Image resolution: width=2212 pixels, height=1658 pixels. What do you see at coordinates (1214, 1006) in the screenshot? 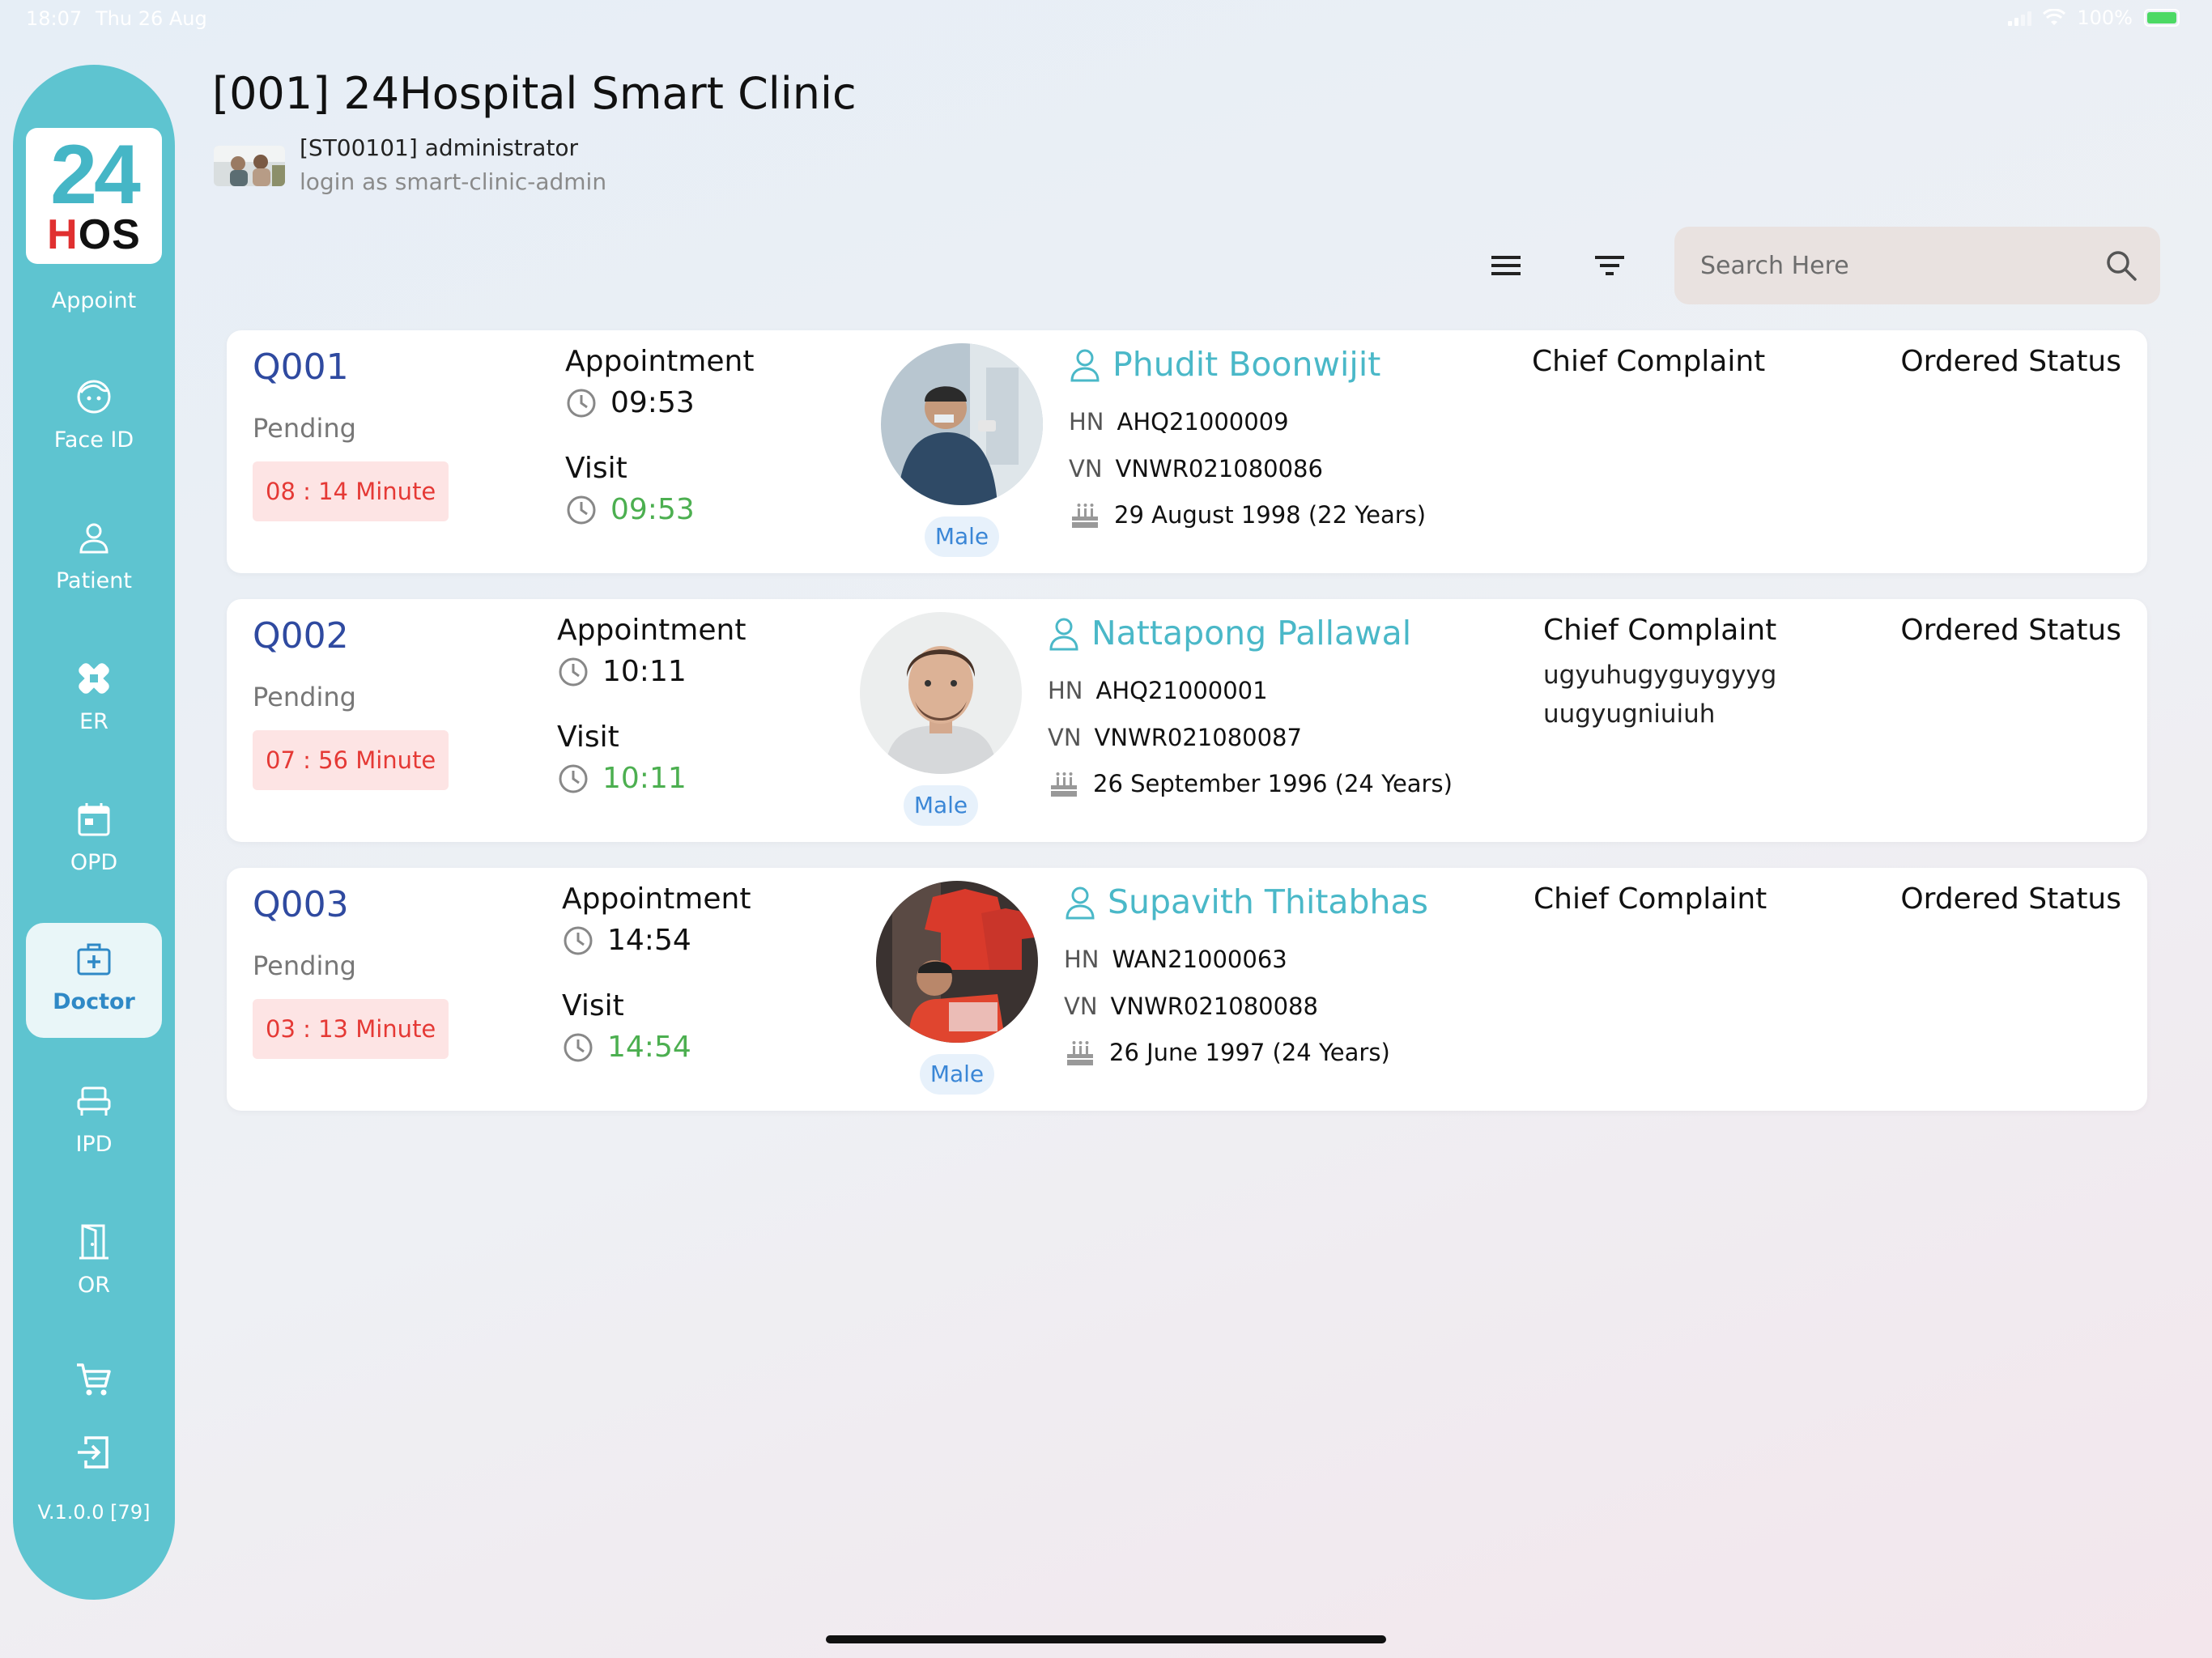
I see `vn-value: VNWR021080088` at bounding box center [1214, 1006].